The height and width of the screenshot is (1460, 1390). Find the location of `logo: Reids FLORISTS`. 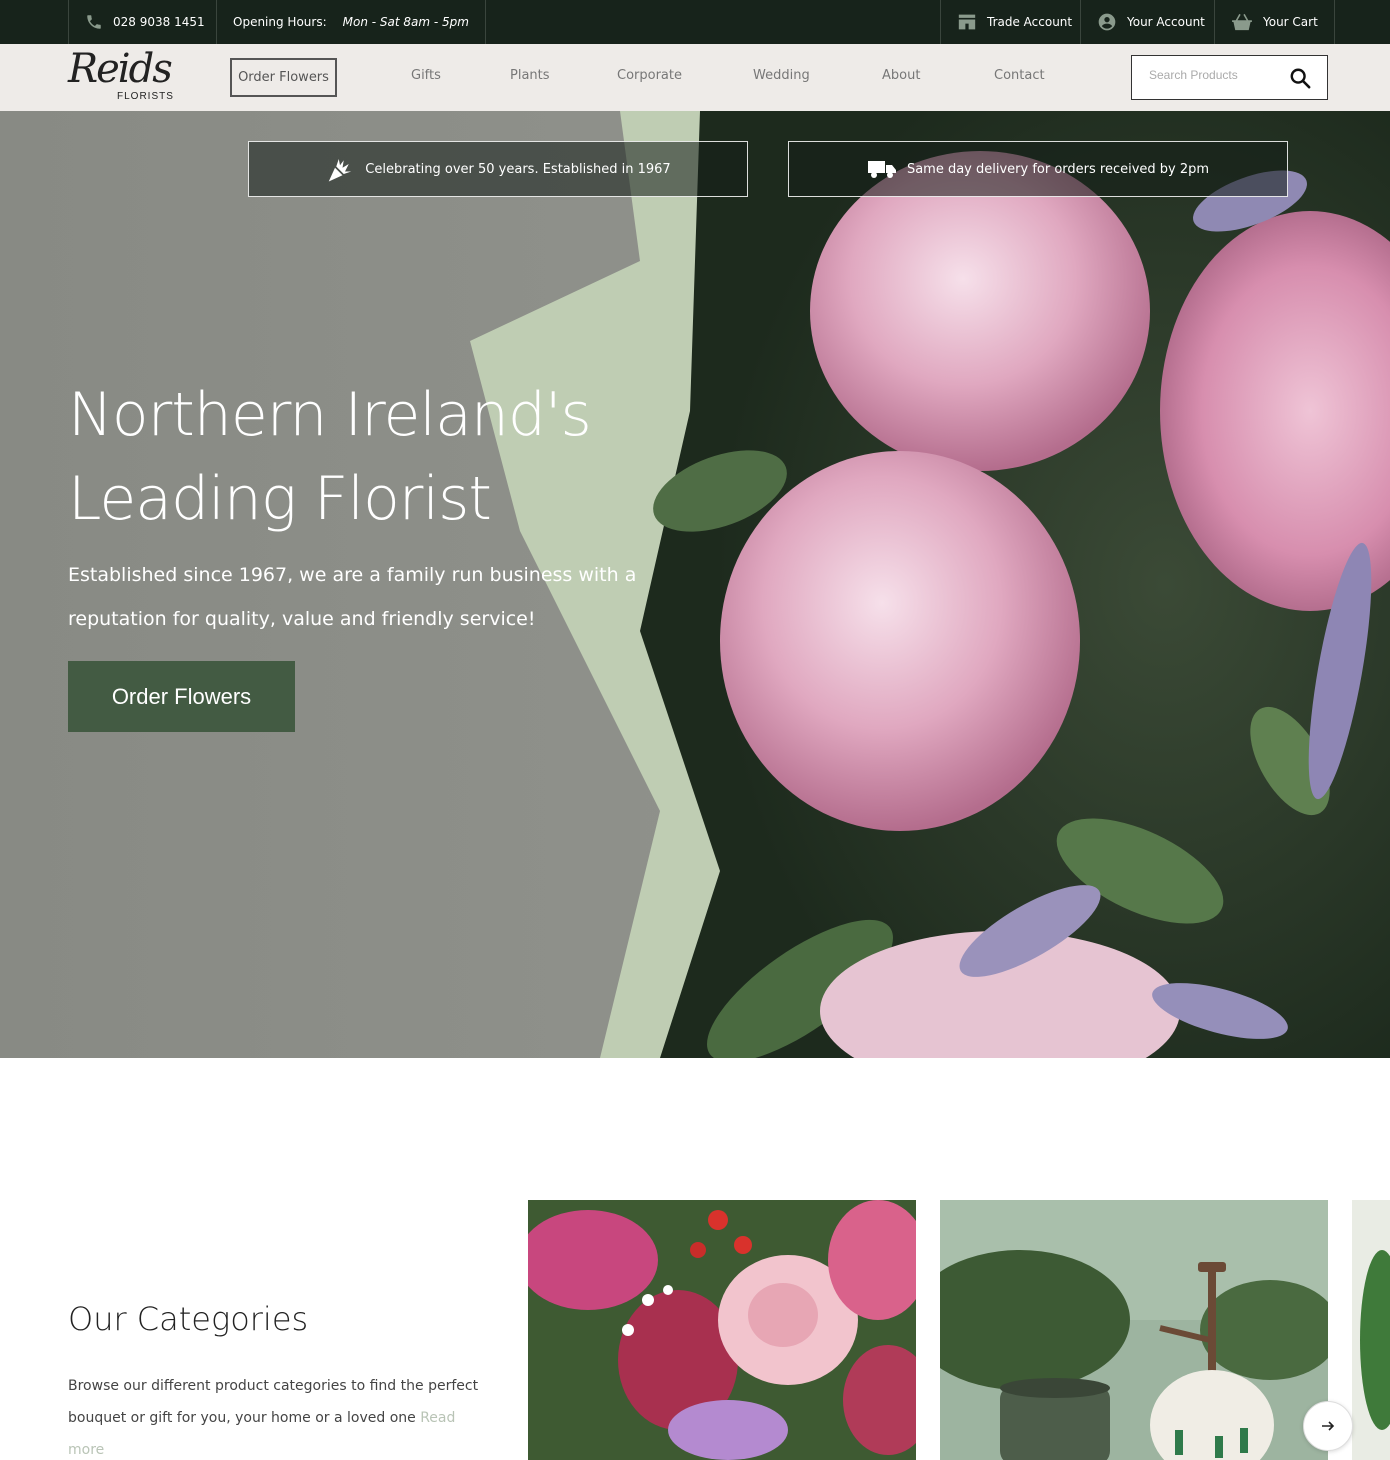

logo: Reids FLORISTS is located at coordinates (123, 76).